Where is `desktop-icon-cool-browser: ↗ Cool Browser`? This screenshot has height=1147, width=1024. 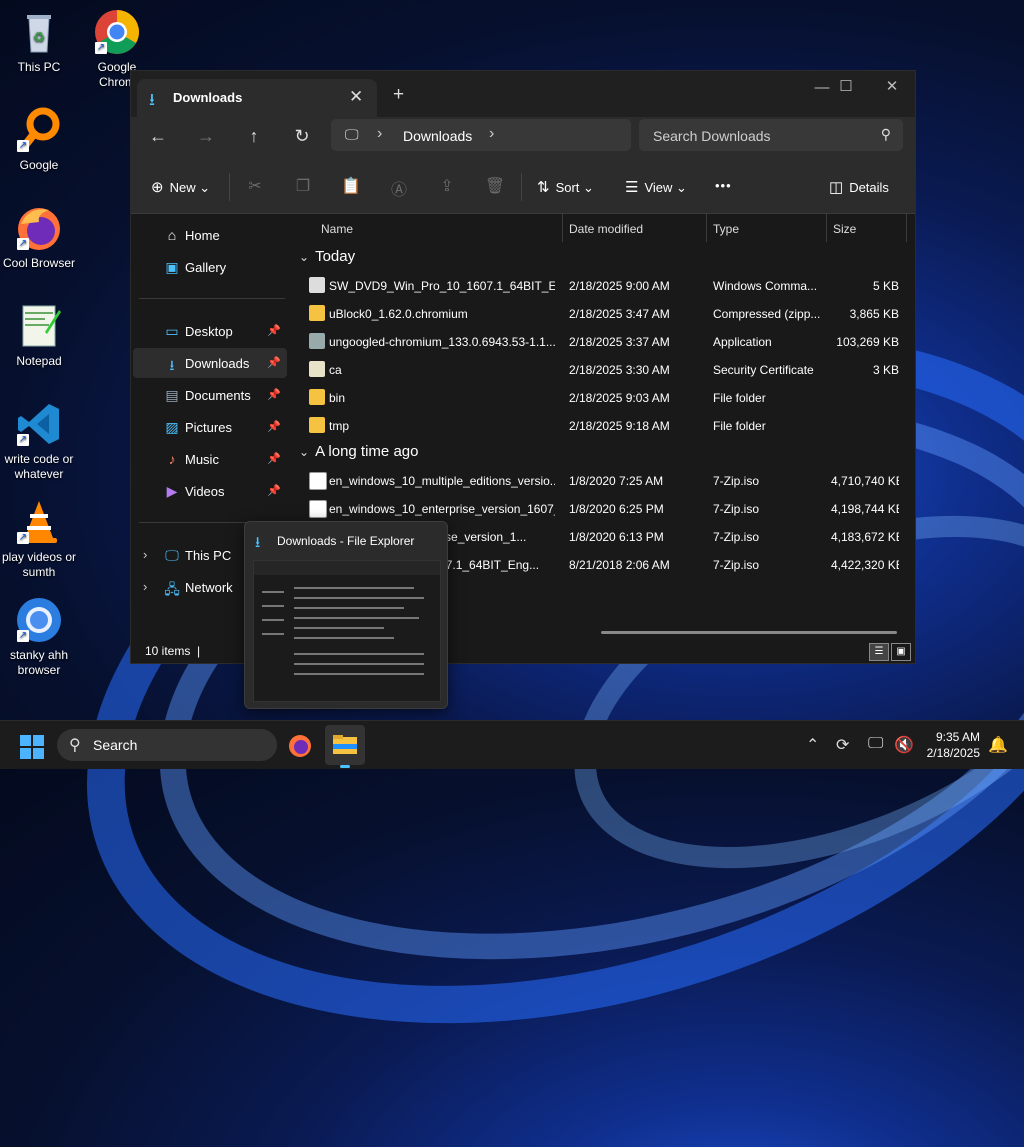
desktop-icon-cool-browser: ↗ Cool Browser is located at coordinates (39, 237).